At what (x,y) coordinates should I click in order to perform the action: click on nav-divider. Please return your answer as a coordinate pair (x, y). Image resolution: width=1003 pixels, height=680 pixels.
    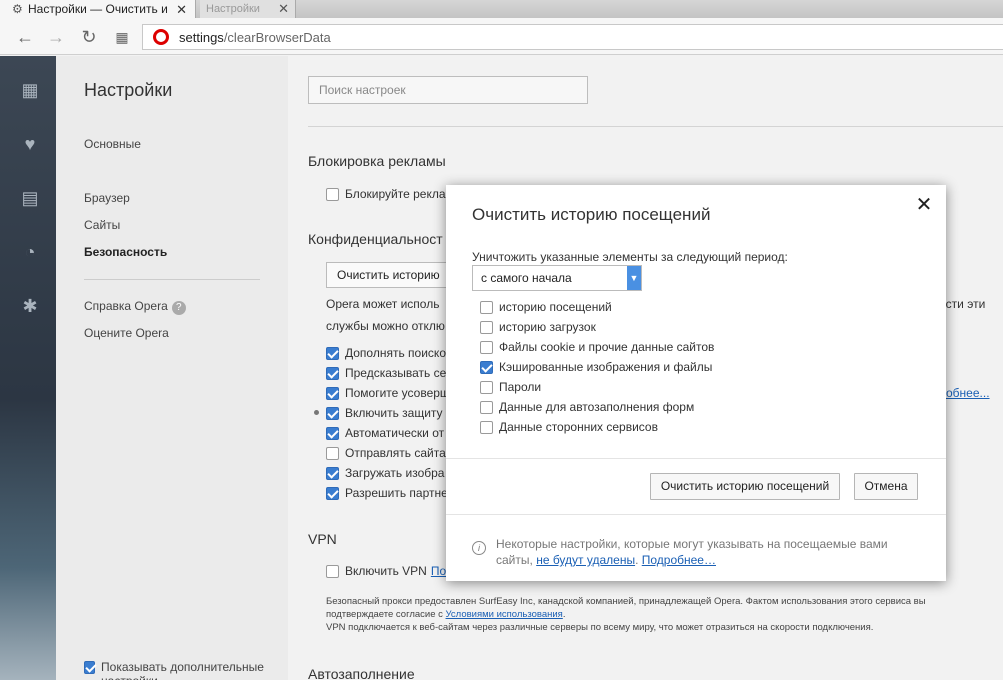
    Looking at the image, I should click on (172, 279).